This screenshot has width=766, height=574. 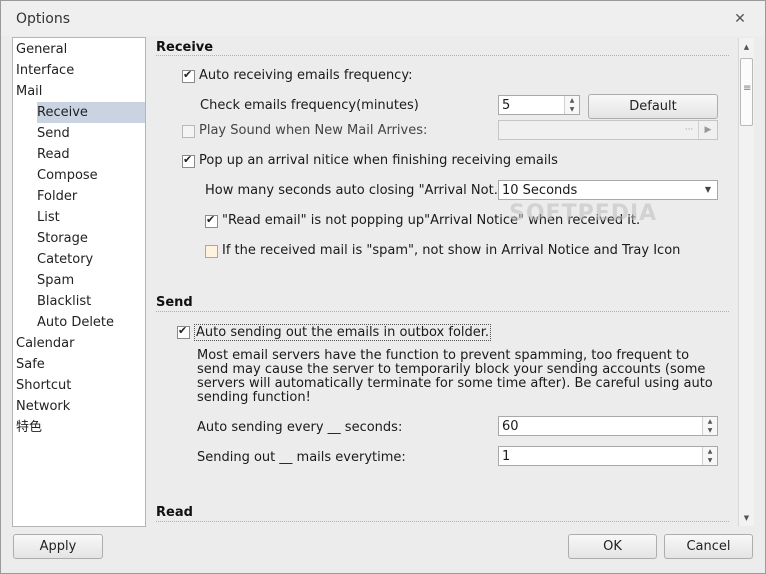 I want to click on window-title: Options, so click(x=43, y=19).